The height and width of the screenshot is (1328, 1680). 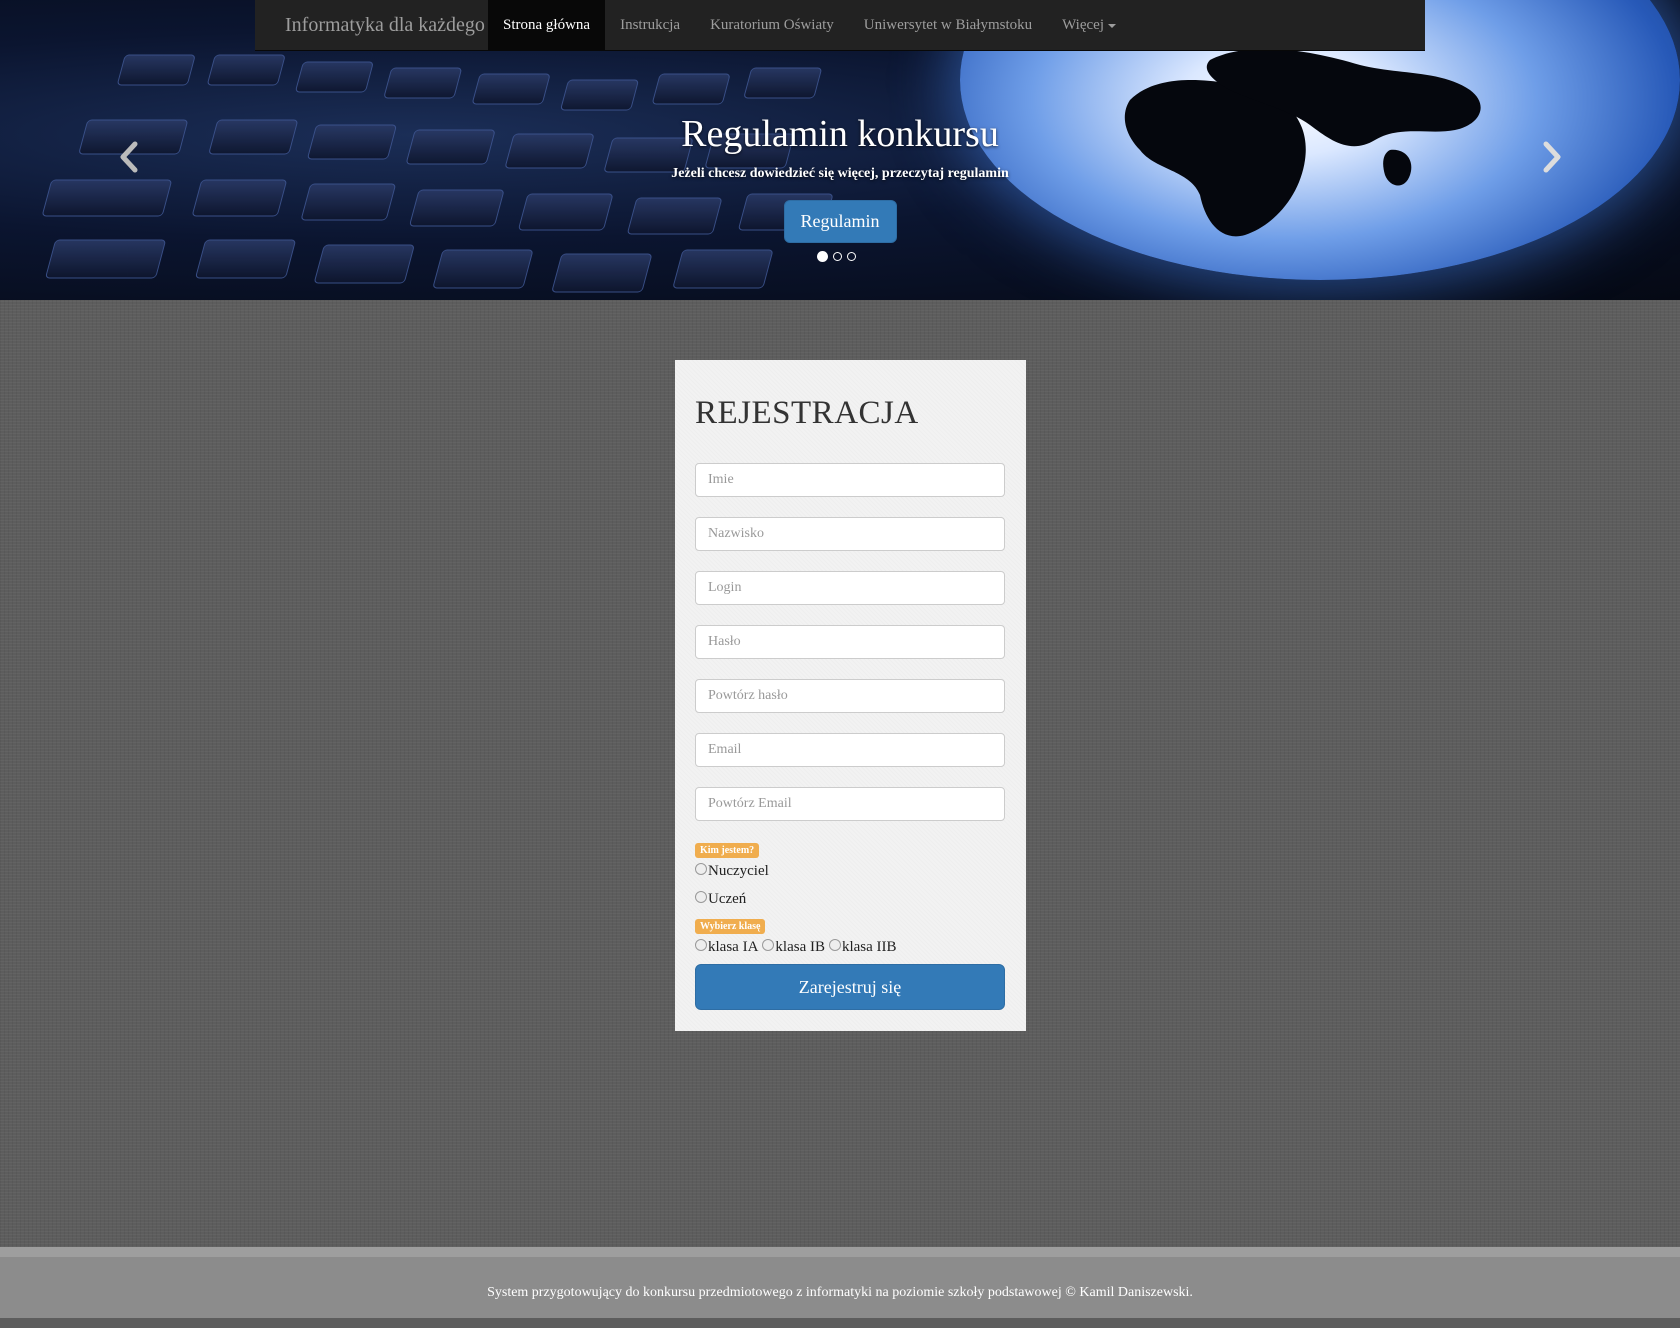 I want to click on role-label-badge: Kim jestem?, so click(x=727, y=850).